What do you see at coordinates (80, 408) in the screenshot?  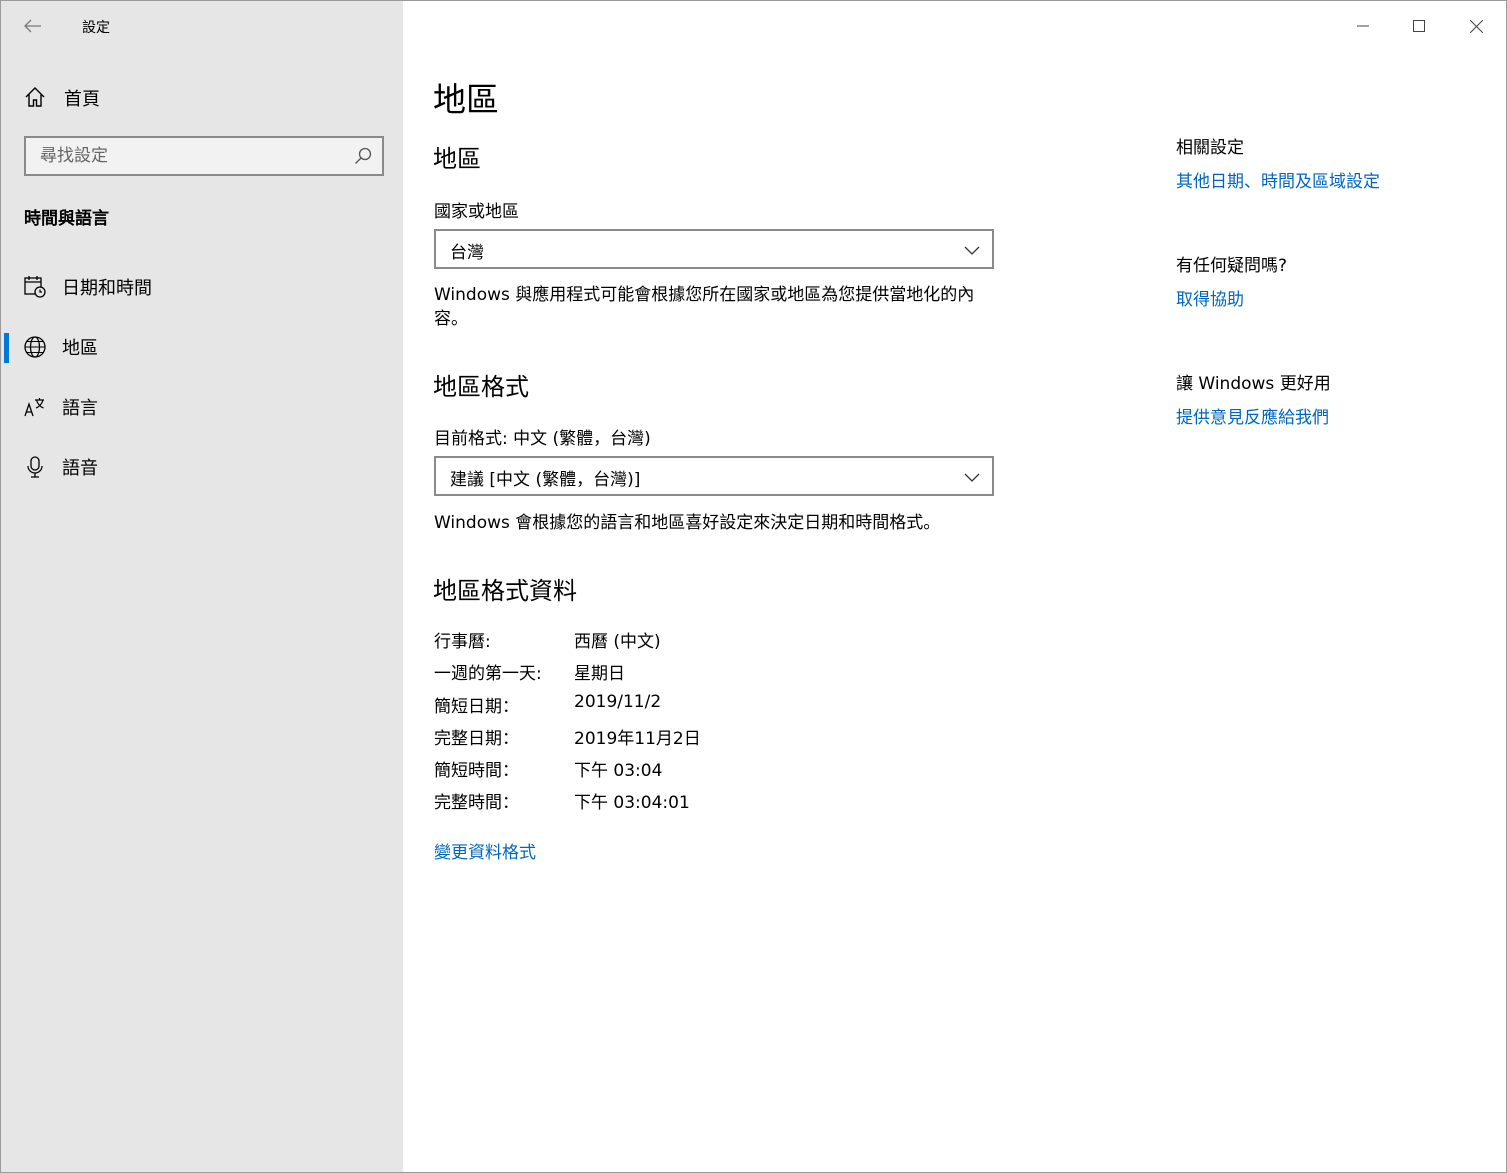 I see `sidebar-item-label: 語言` at bounding box center [80, 408].